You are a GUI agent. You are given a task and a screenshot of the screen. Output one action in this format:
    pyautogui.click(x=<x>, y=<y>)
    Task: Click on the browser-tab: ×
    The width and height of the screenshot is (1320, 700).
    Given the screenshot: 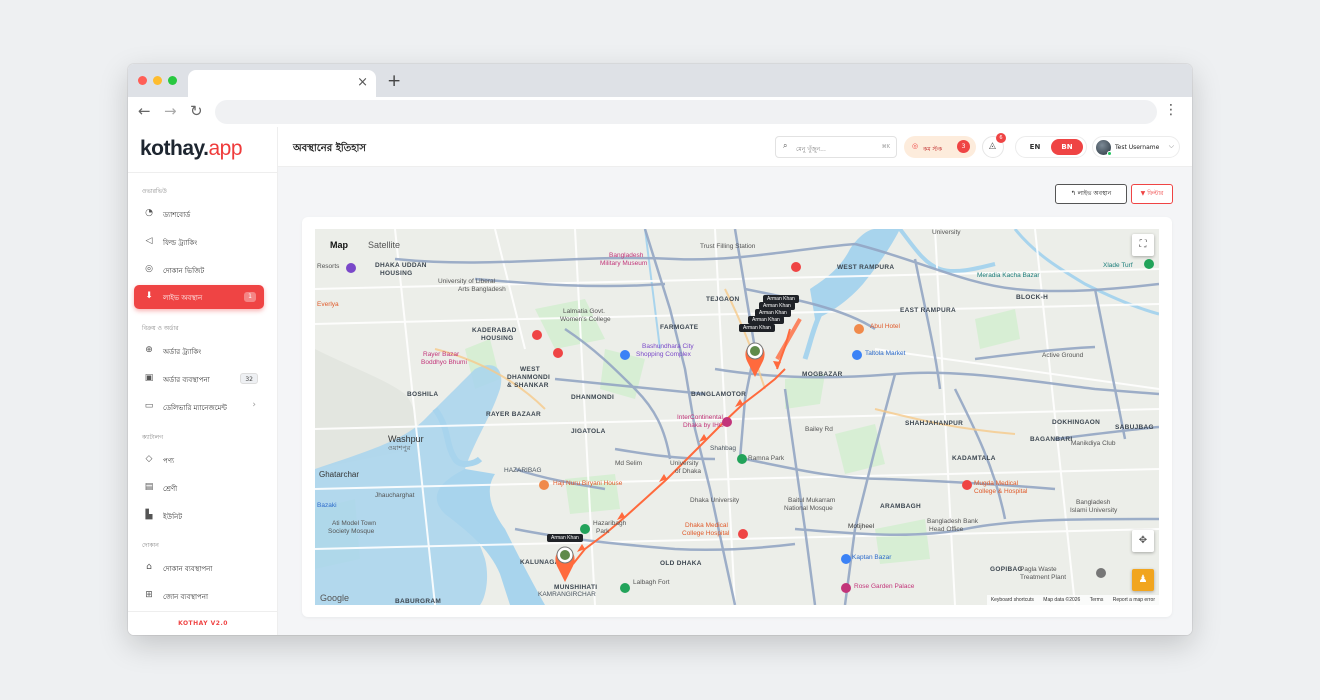 What is the action you would take?
    pyautogui.click(x=282, y=83)
    